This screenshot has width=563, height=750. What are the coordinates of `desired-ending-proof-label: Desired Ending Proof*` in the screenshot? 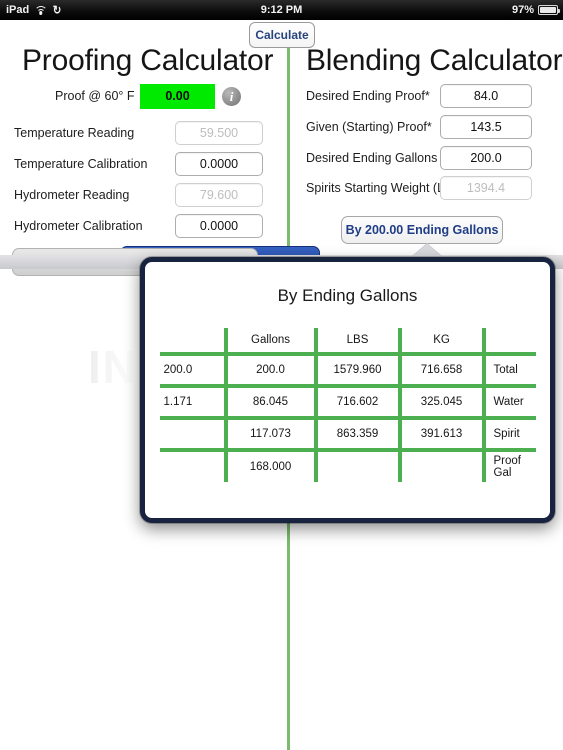 It's located at (368, 96).